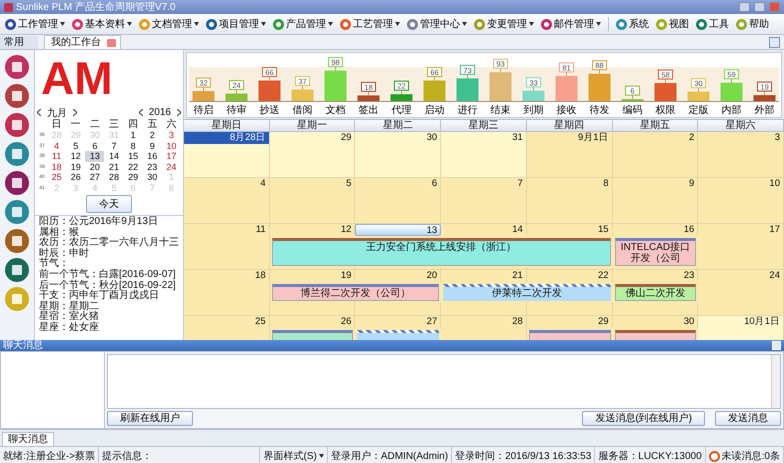  What do you see at coordinates (313, 184) in the screenshot?
I see `day-number: 5` at bounding box center [313, 184].